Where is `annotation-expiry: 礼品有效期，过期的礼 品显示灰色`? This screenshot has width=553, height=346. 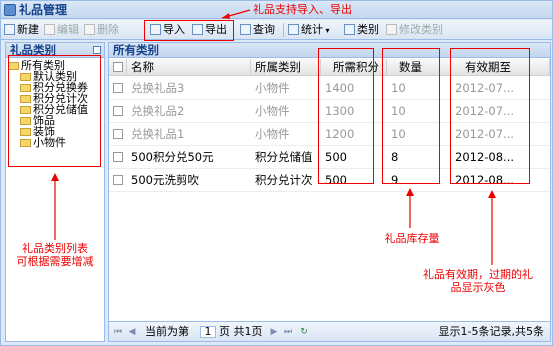 annotation-expiry: 礼品有效期，过期的礼 品显示灰色 is located at coordinates (478, 281).